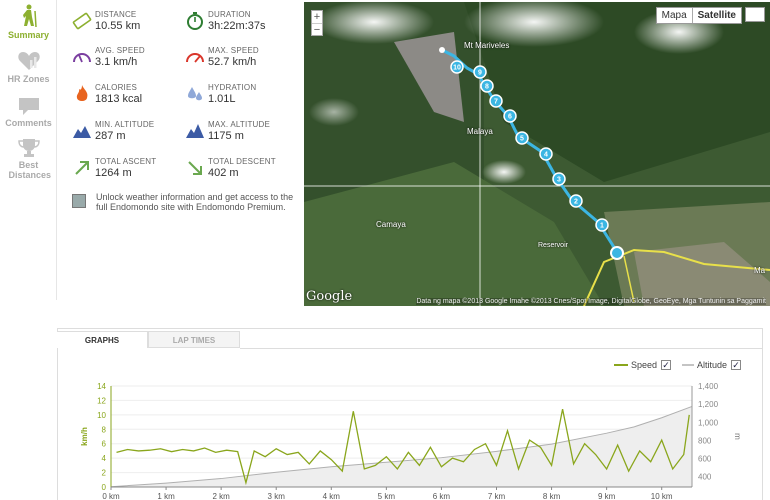 Image resolution: width=770 pixels, height=500 pixels. Describe the element at coordinates (442, 496) in the screenshot. I see `x-tick-label: 6 km` at that location.